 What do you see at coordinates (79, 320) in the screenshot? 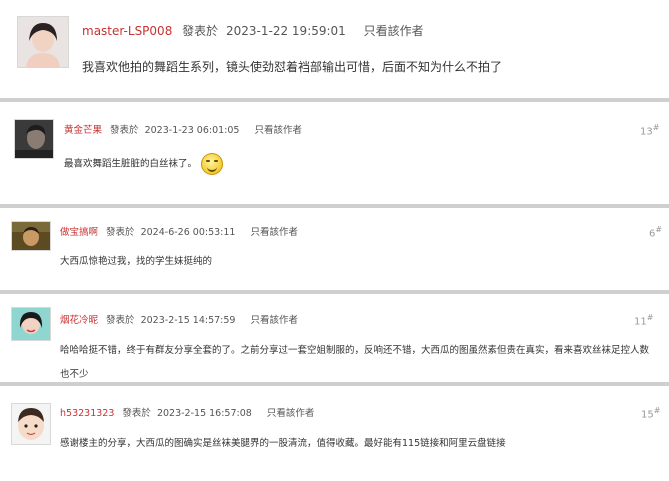
I see `author-link: 烟花冷昵` at bounding box center [79, 320].